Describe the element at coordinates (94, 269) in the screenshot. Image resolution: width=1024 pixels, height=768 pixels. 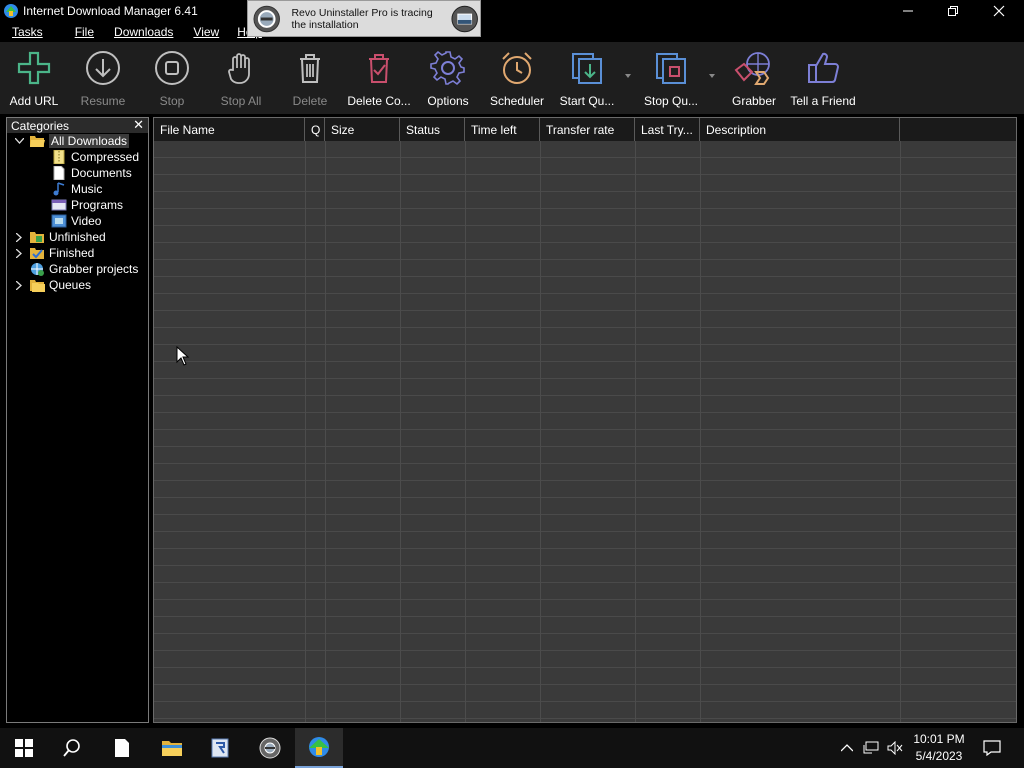
I see `category-label: Grabber projects` at that location.